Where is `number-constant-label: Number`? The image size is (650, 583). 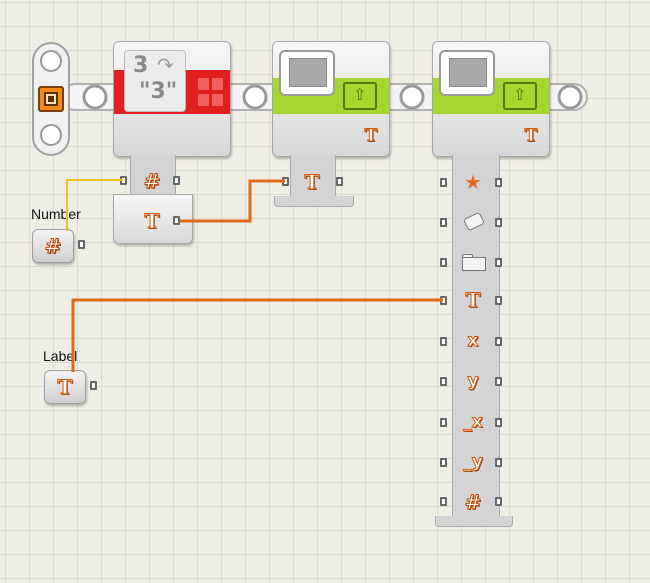
number-constant-label: Number is located at coordinates (56, 214).